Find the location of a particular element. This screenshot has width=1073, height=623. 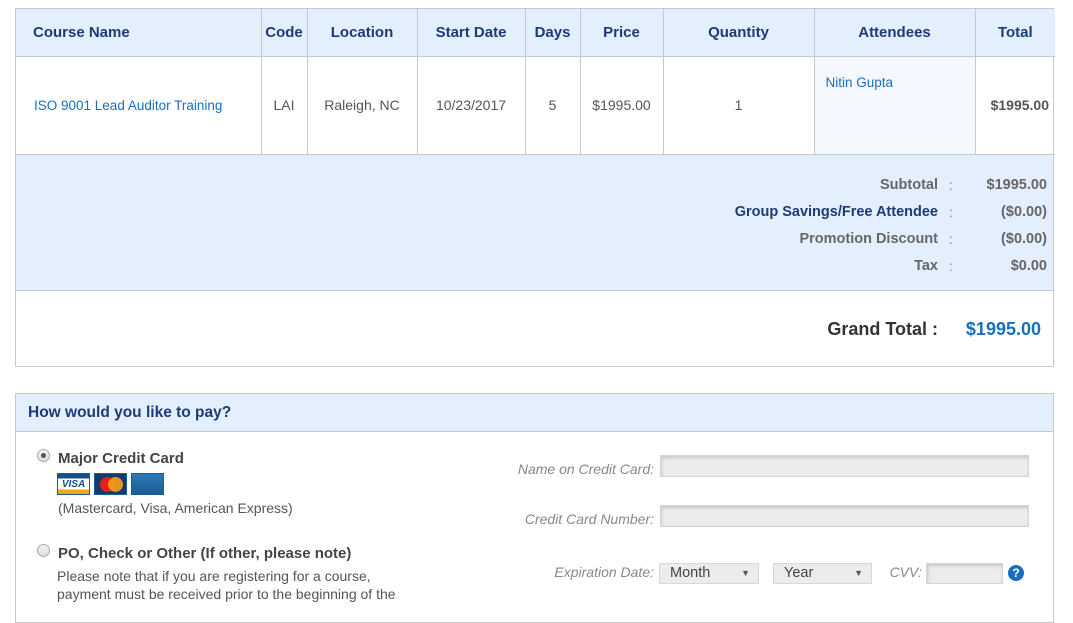

grand-total-label: Grand Total : is located at coordinates (882, 328).